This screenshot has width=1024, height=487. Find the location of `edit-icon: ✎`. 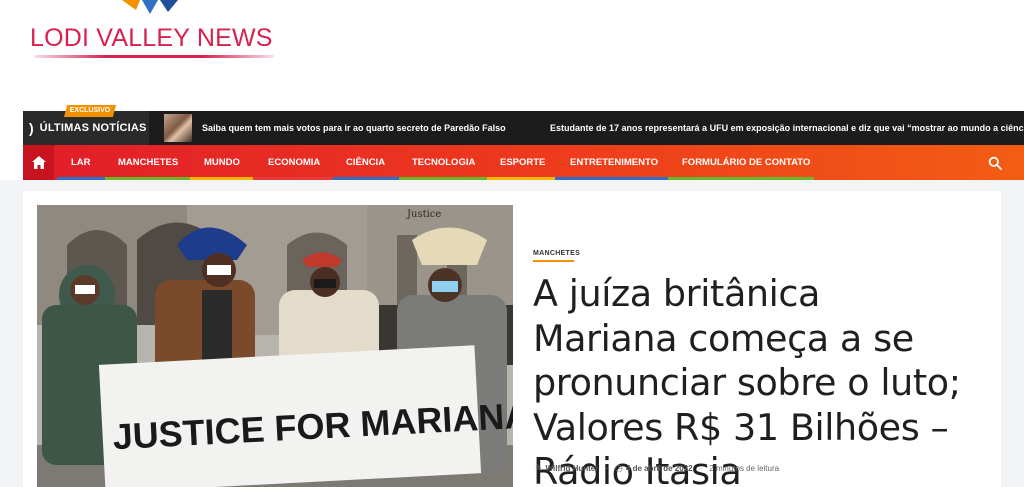

edit-icon: ✎ is located at coordinates (539, 467).